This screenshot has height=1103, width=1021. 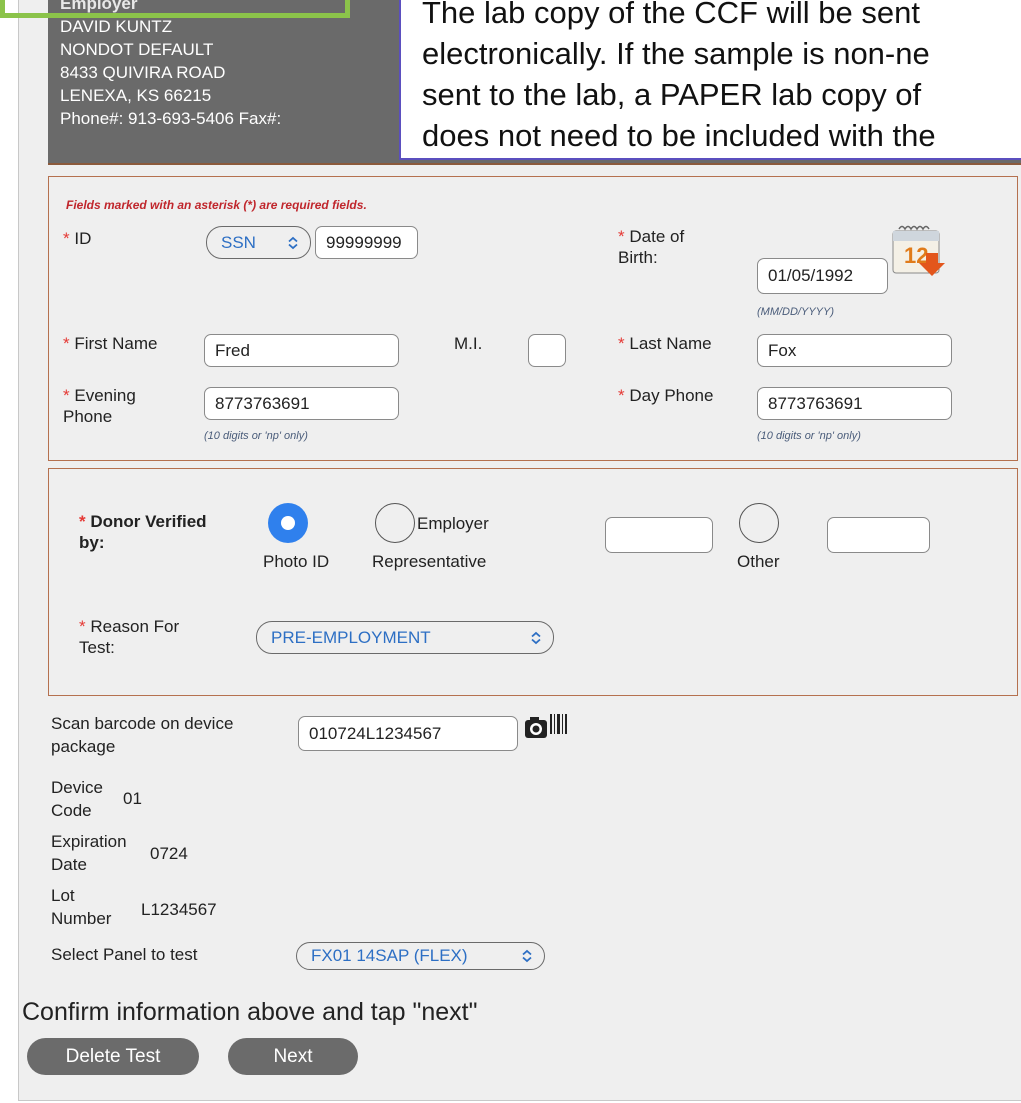 What do you see at coordinates (351, 637) in the screenshot?
I see `reason-value: PRE-EMPLOYMENT` at bounding box center [351, 637].